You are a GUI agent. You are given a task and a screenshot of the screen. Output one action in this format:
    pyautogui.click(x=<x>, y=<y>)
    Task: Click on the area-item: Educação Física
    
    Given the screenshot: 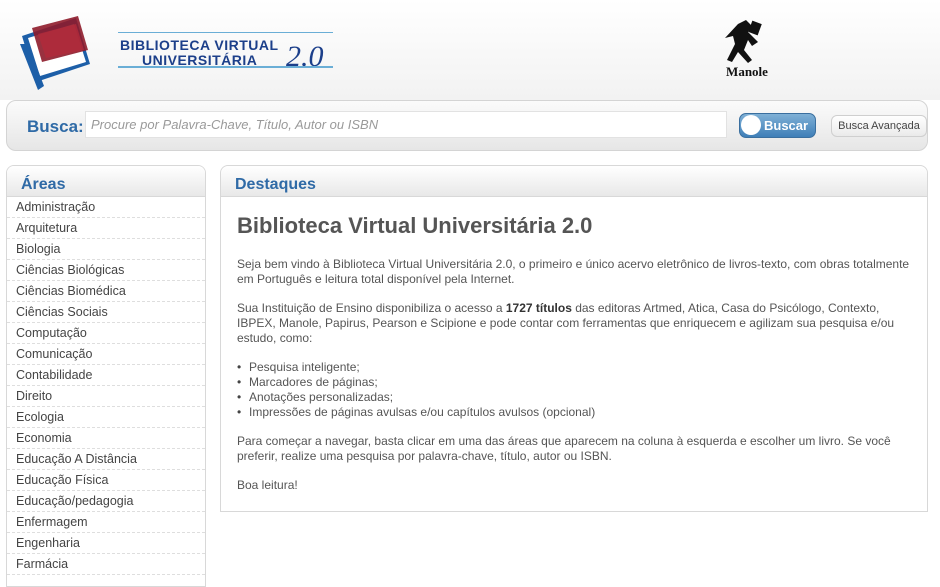 What is the action you would take?
    pyautogui.click(x=106, y=480)
    